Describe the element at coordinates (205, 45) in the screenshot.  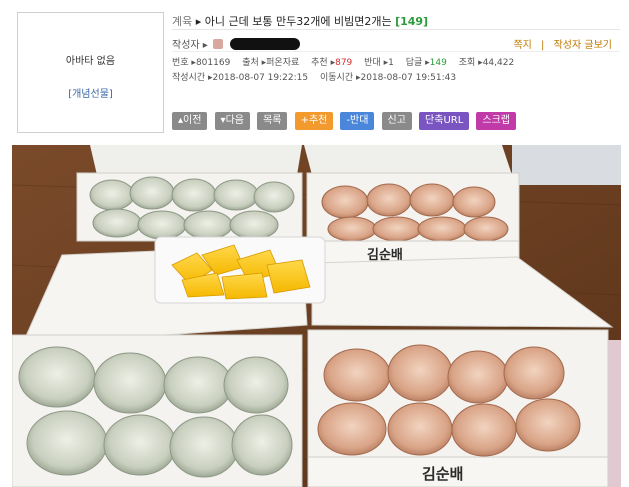
I see `author-arrow-icon: ▸` at that location.